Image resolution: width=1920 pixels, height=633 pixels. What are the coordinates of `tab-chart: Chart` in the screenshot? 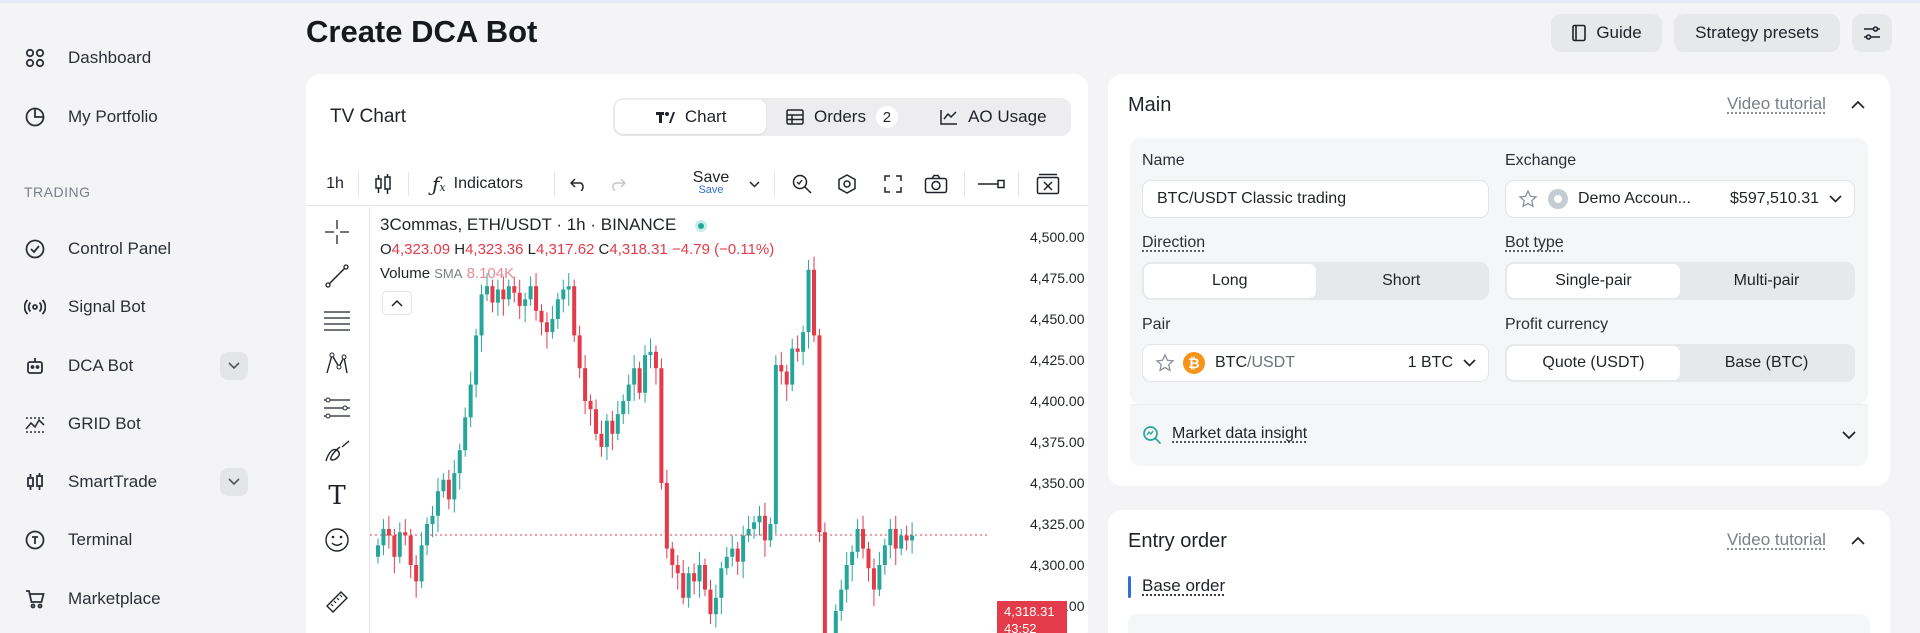 It's located at (691, 117).